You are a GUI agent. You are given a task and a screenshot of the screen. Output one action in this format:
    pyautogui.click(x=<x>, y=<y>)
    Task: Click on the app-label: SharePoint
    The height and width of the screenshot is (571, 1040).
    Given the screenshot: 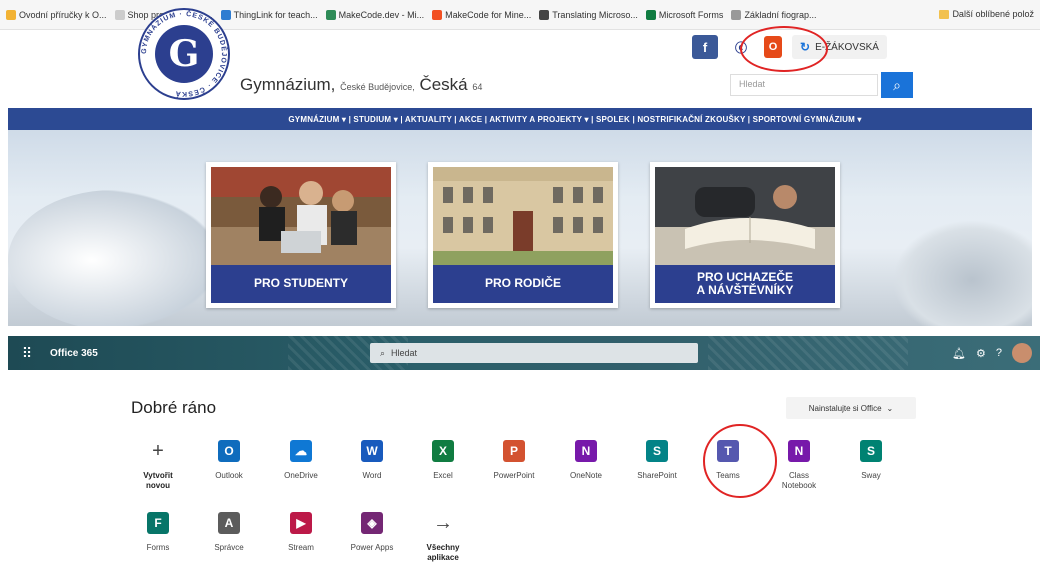 What is the action you would take?
    pyautogui.click(x=657, y=475)
    